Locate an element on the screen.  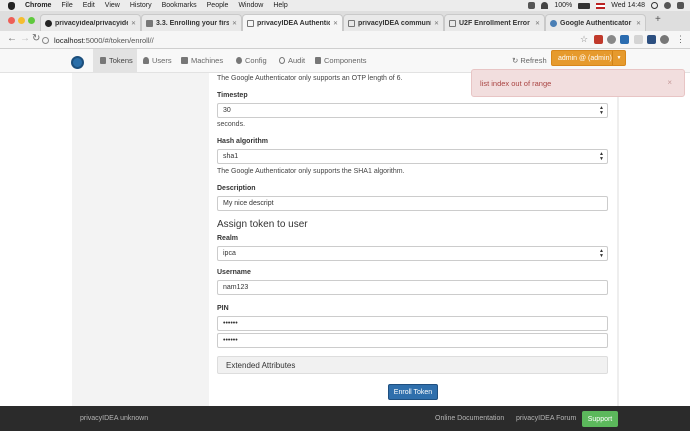
pin-value: •••••• is located at coordinates (230, 323).